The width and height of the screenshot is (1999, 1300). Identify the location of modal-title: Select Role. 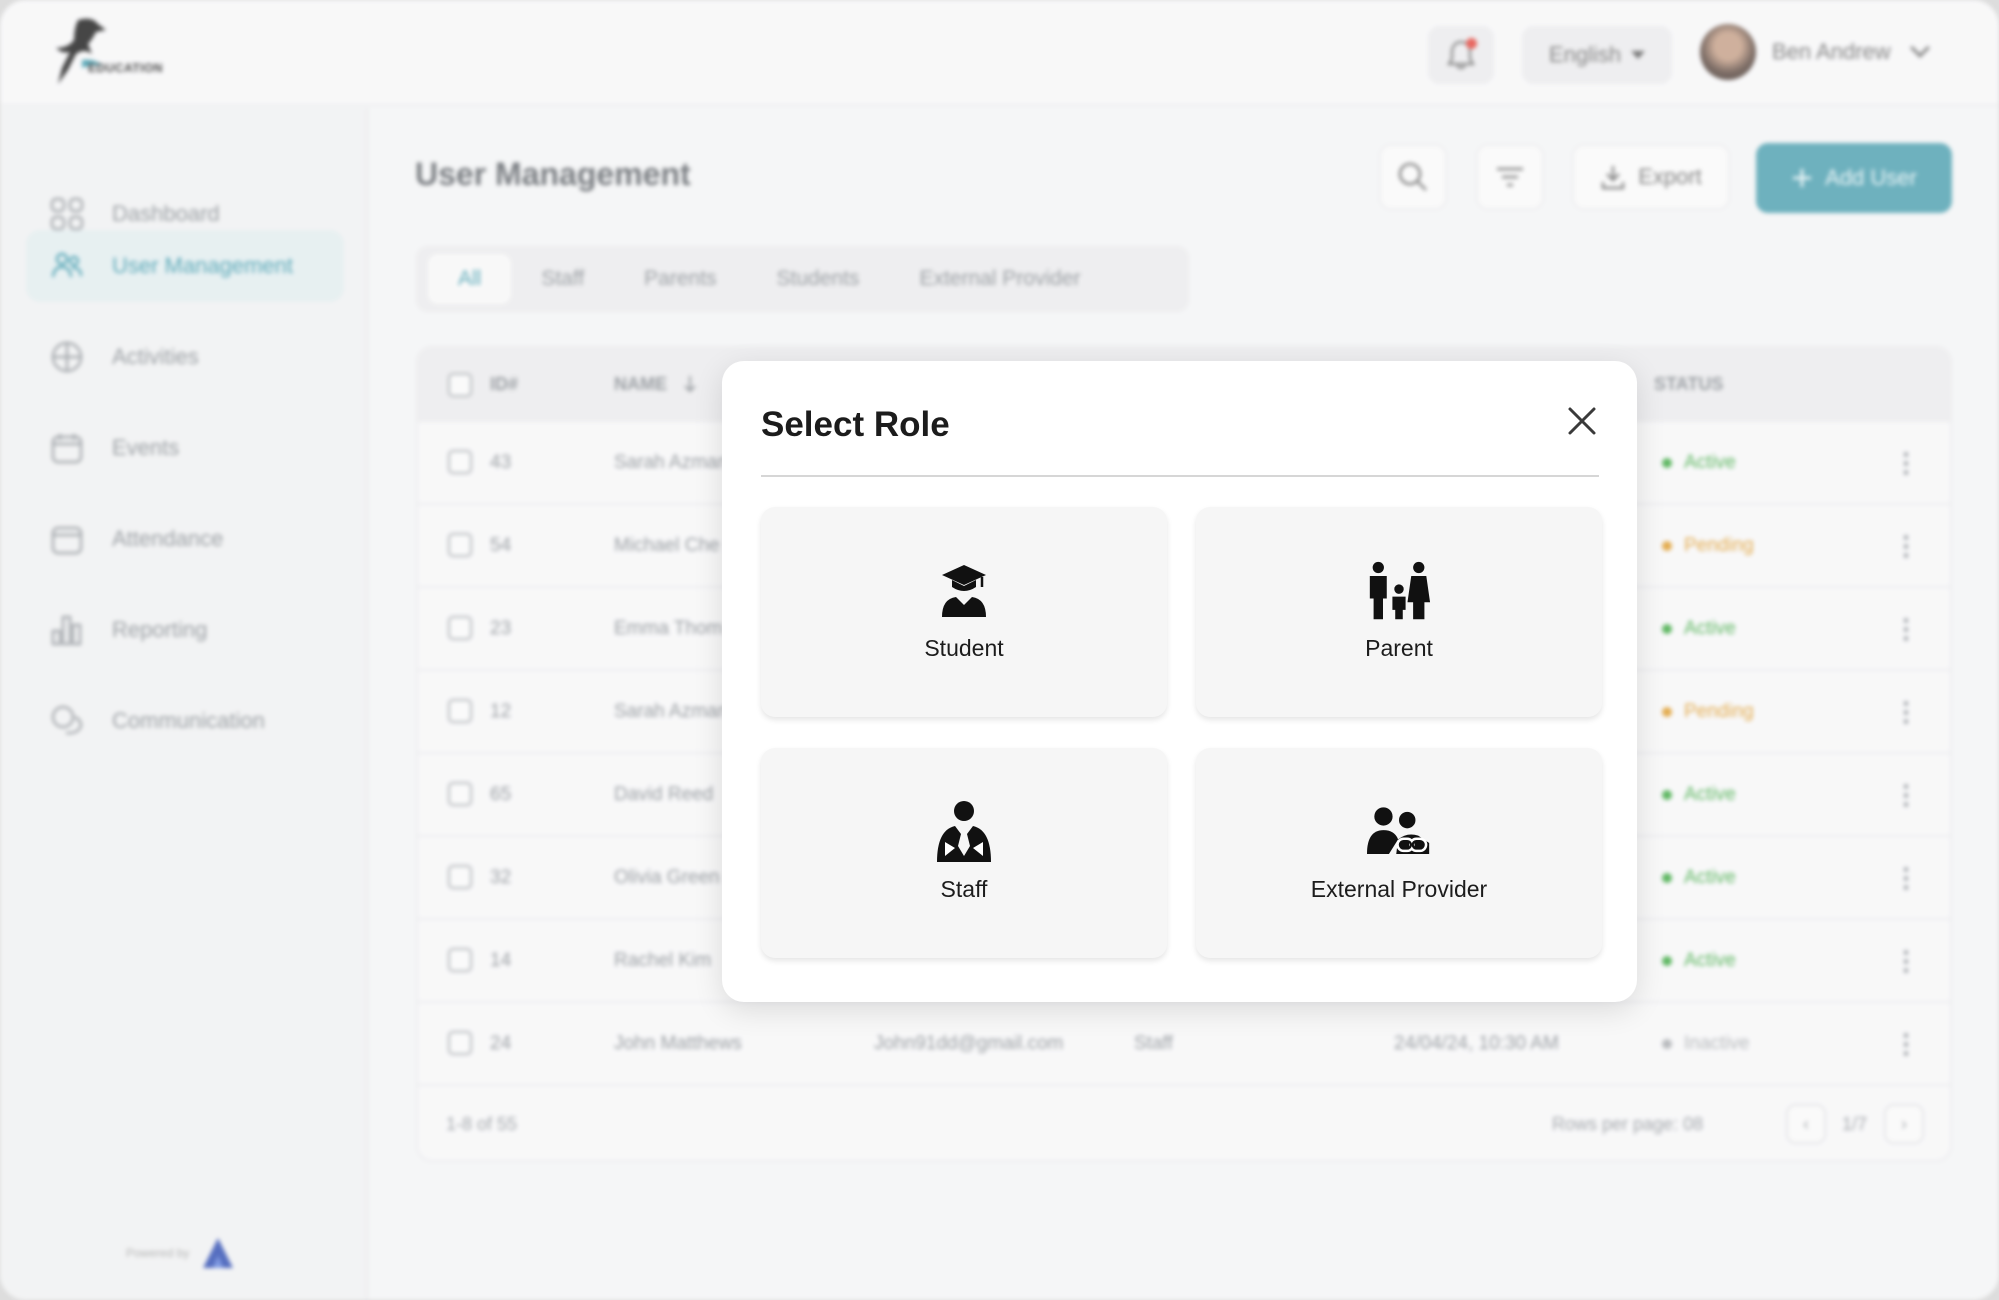
(855, 424).